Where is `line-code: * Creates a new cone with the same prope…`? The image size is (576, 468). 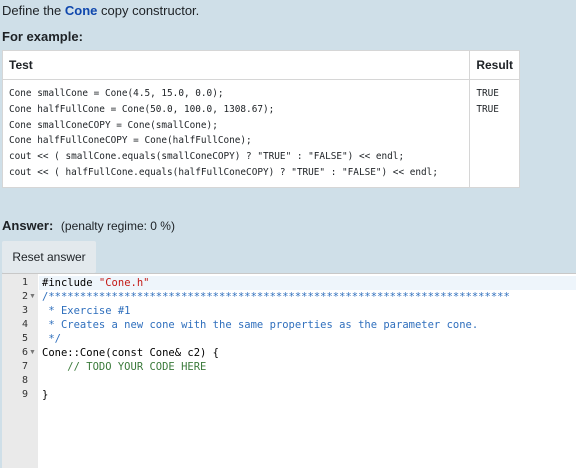
line-code: * Creates a new cone with the same prope… is located at coordinates (260, 325).